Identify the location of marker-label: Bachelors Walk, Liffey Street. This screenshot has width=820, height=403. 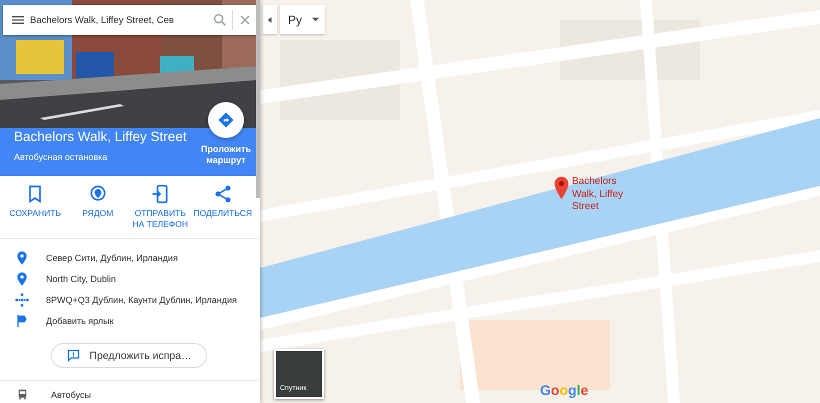
(598, 195).